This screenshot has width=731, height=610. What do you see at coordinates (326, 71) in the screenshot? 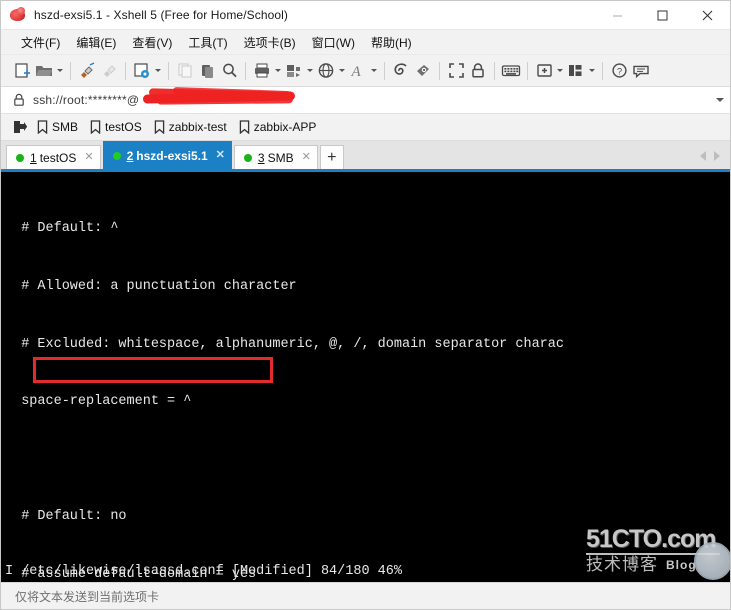
I see `globe-icon` at bounding box center [326, 71].